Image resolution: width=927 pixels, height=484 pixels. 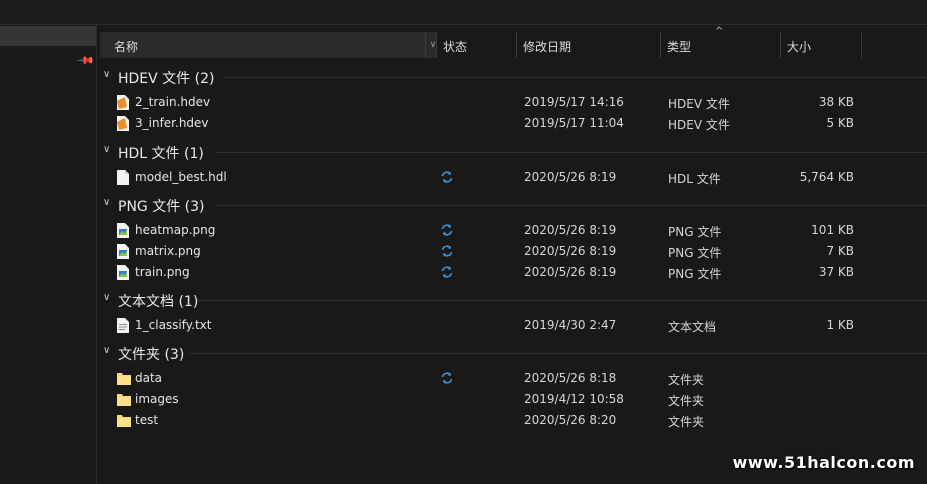 What do you see at coordinates (694, 179) in the screenshot?
I see `file-type: HDL 文件` at bounding box center [694, 179].